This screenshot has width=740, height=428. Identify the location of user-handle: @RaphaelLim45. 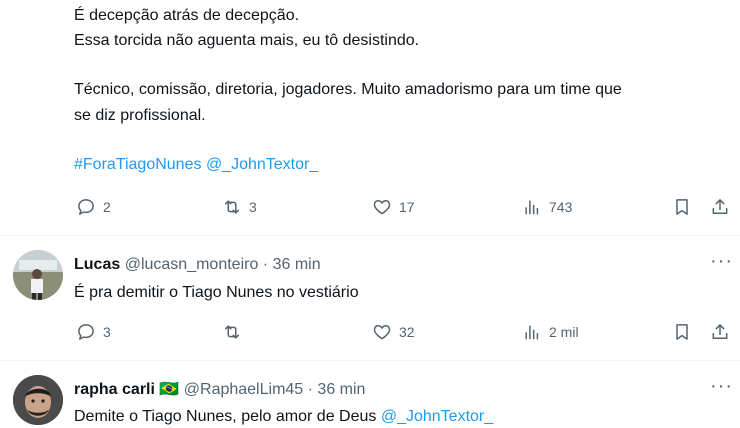
(243, 389).